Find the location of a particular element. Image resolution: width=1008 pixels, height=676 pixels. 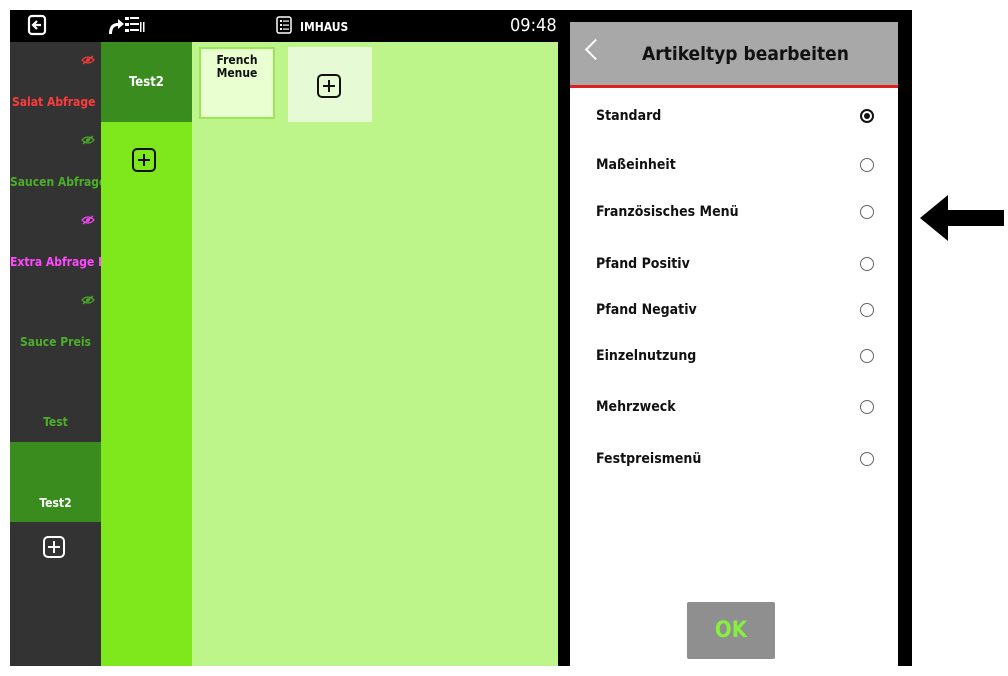

mode-label: IMHAUS is located at coordinates (324, 26).